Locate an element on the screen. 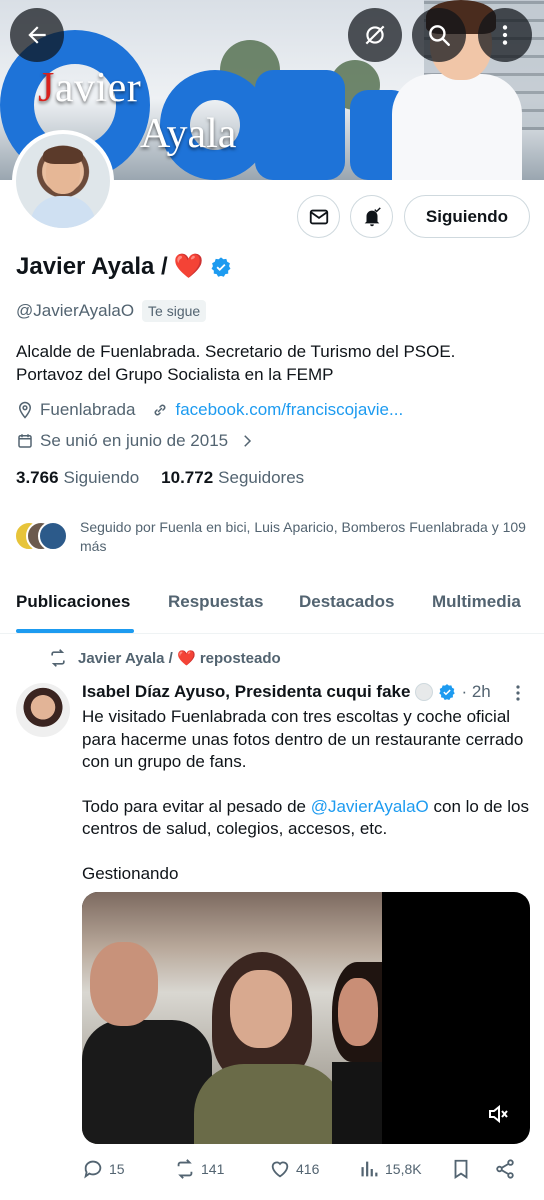 The image size is (544, 1200). profile-avatar is located at coordinates (63, 181).